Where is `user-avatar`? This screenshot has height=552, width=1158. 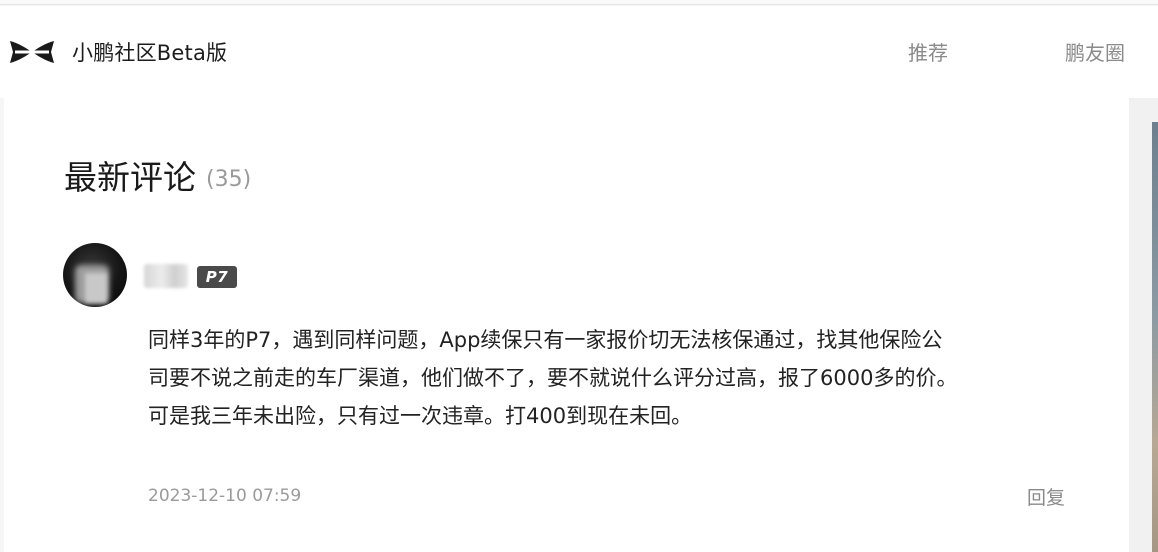 user-avatar is located at coordinates (95, 275).